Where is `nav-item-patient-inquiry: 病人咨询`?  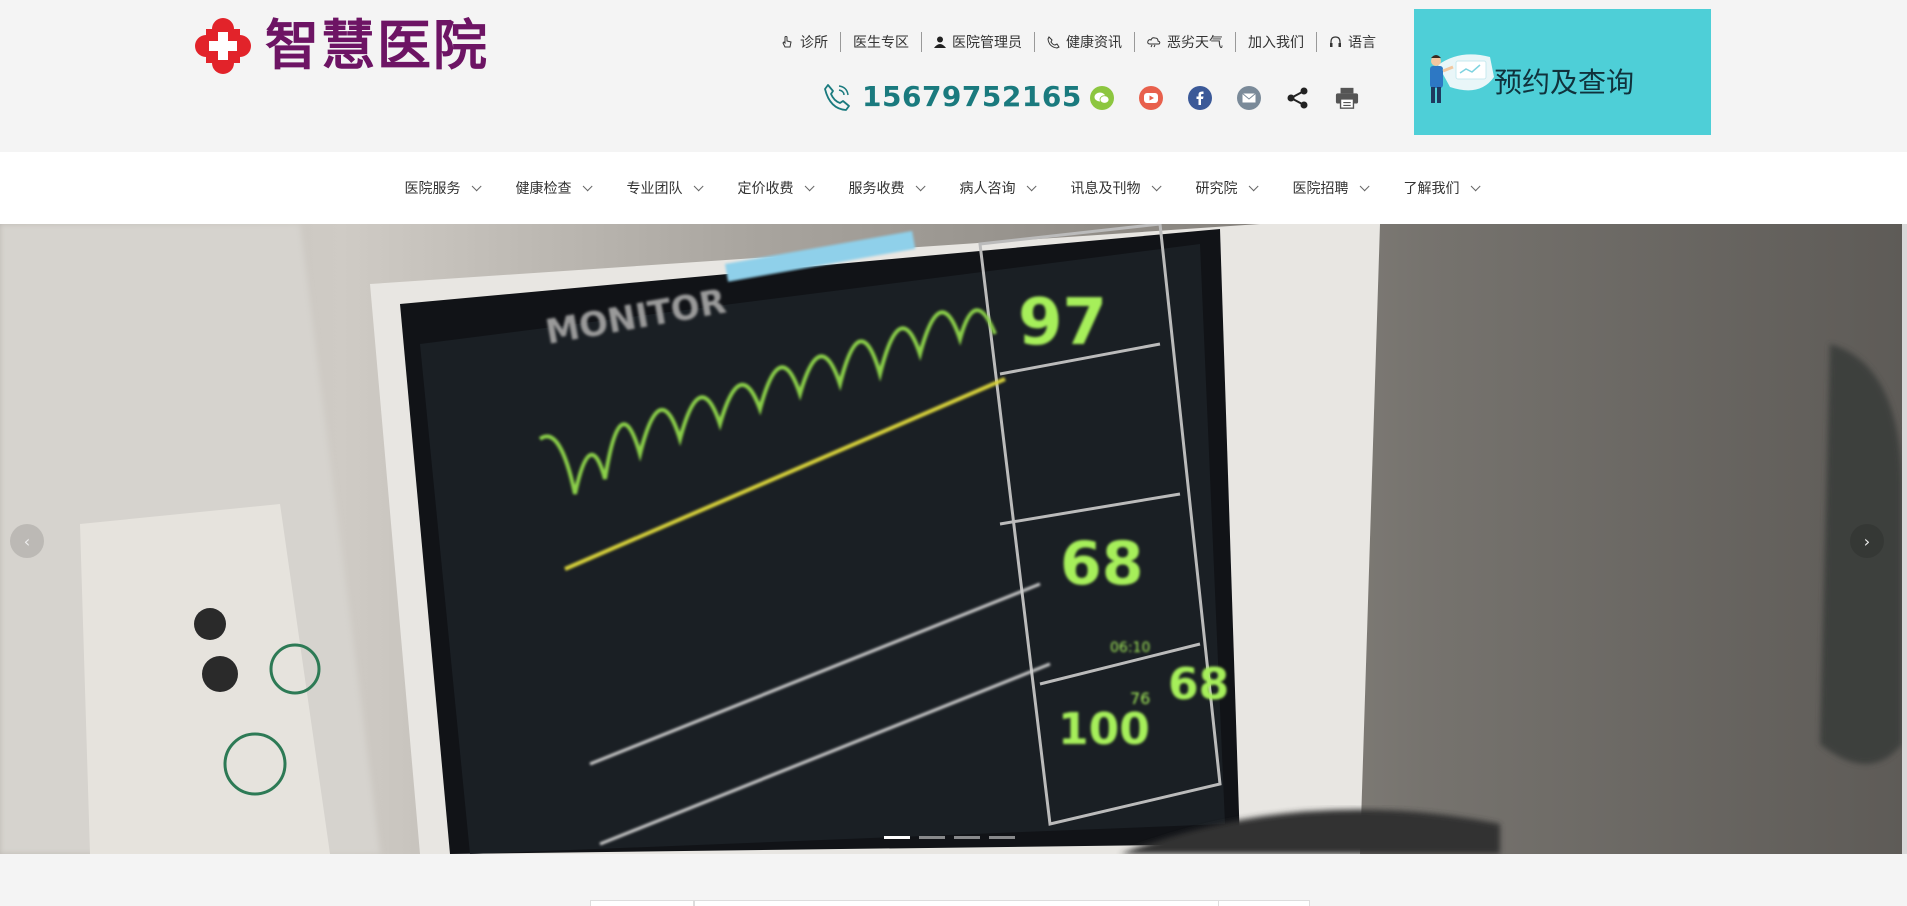
nav-item-patient-inquiry: 病人咨询 is located at coordinates (998, 188).